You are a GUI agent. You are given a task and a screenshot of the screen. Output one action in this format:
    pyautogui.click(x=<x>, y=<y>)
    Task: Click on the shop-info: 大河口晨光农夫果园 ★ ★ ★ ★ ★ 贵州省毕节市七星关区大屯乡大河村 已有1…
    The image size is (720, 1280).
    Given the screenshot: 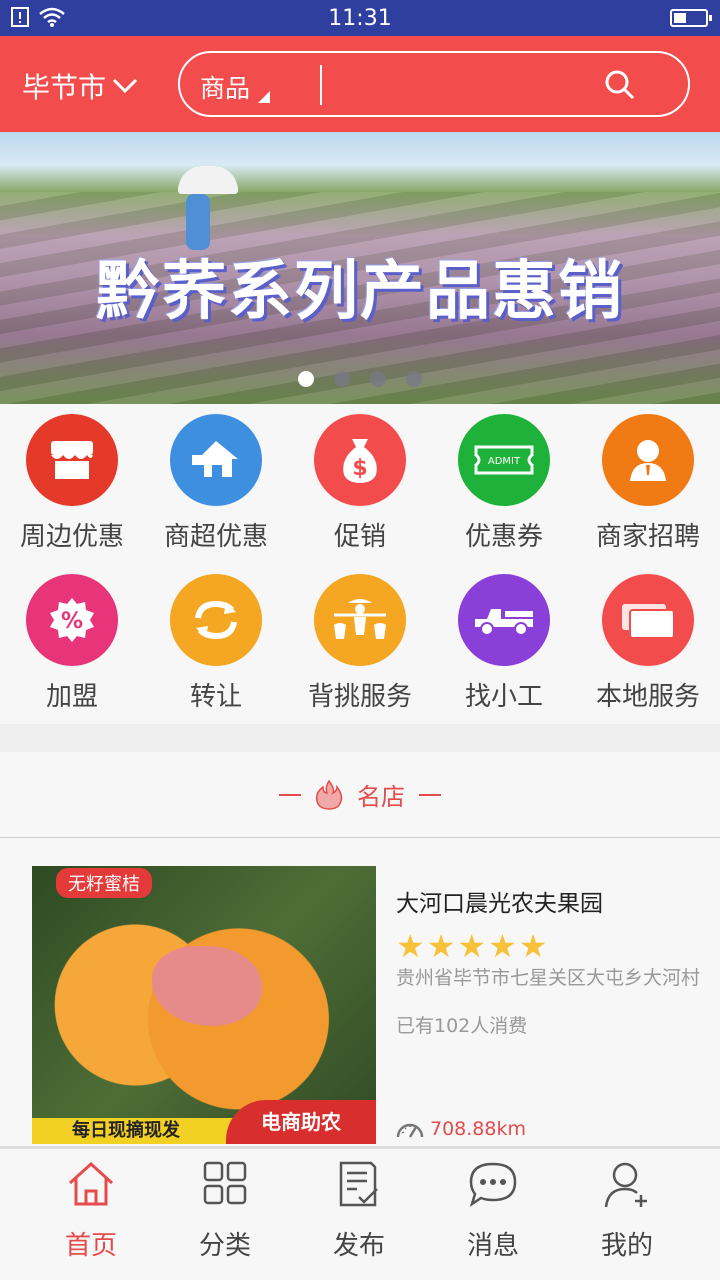 What is the action you would take?
    pyautogui.click(x=551, y=961)
    